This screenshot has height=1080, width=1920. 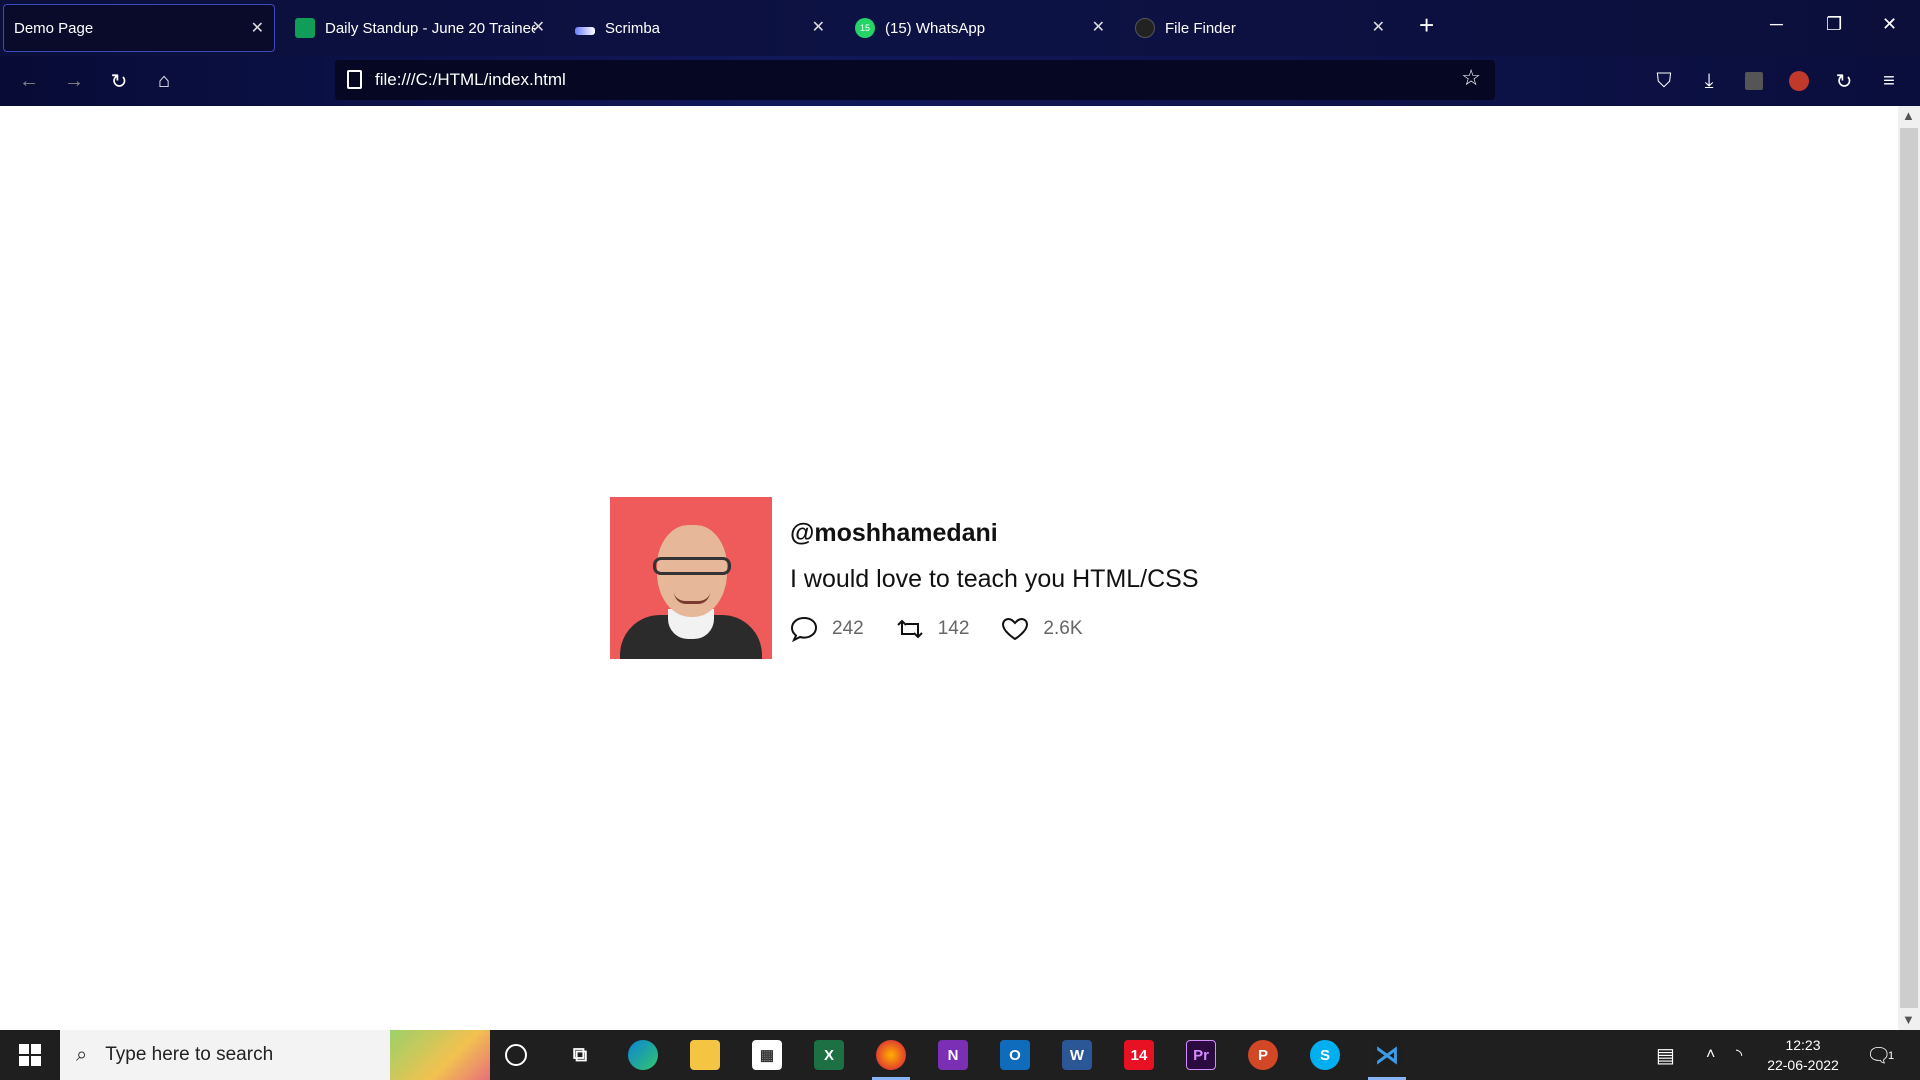 I want to click on onenote-icon: N, so click(x=953, y=1055).